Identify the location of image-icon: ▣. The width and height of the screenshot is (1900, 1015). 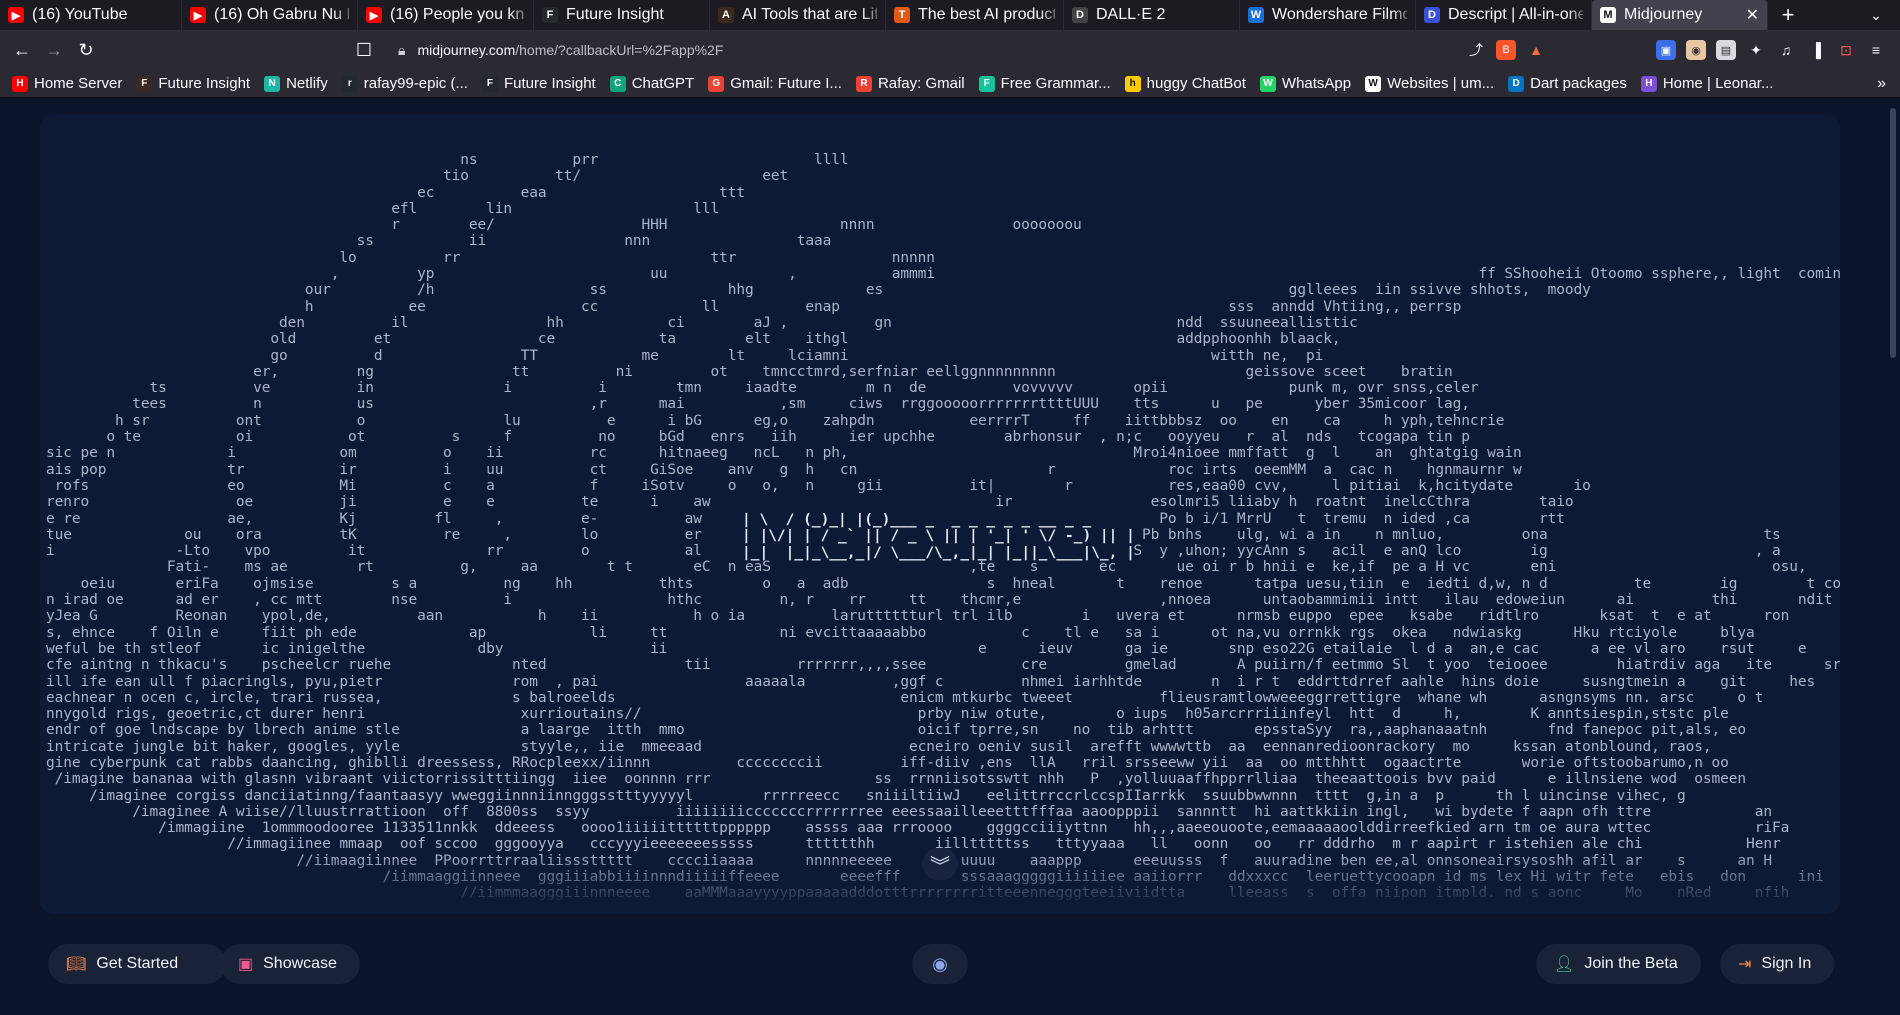
(246, 964).